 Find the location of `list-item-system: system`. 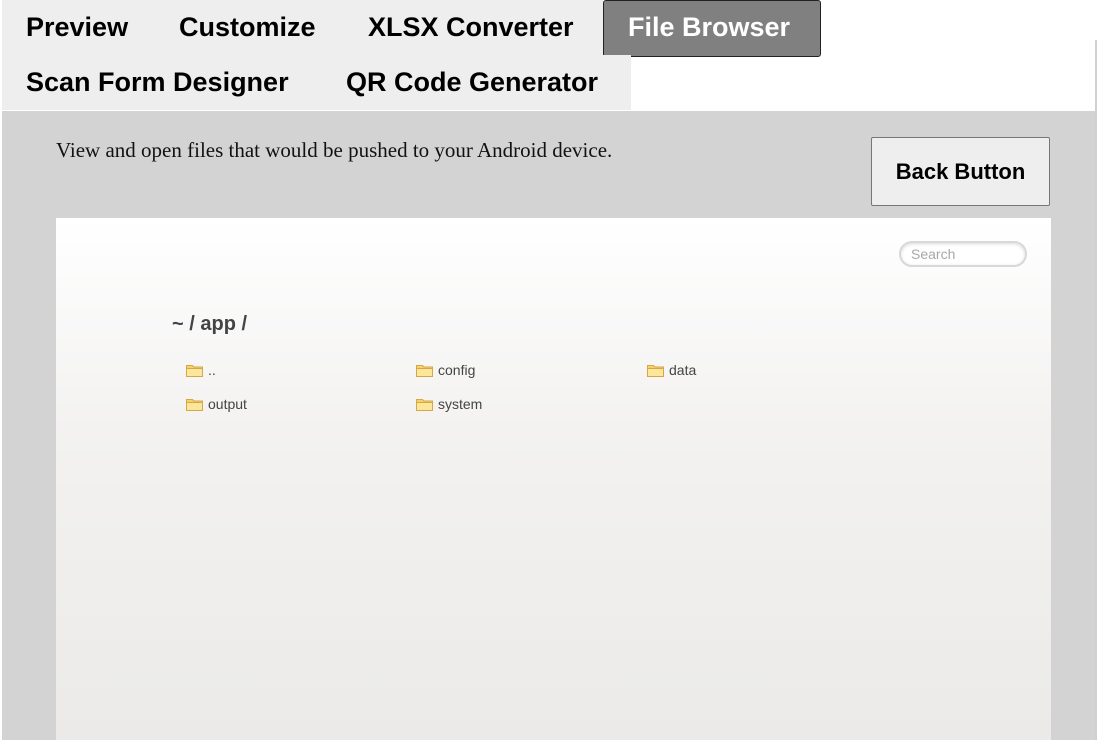

list-item-system: system is located at coordinates (449, 404).